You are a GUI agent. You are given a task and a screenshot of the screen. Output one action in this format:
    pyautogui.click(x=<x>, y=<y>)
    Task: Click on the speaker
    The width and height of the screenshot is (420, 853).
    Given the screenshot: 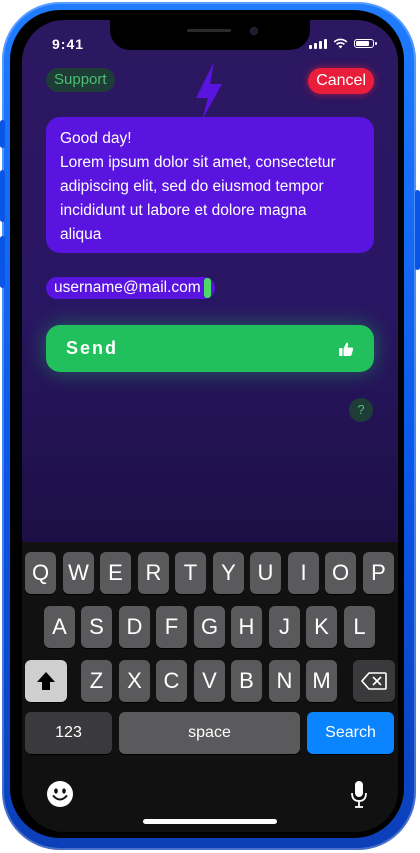 What is the action you would take?
    pyautogui.click(x=209, y=30)
    